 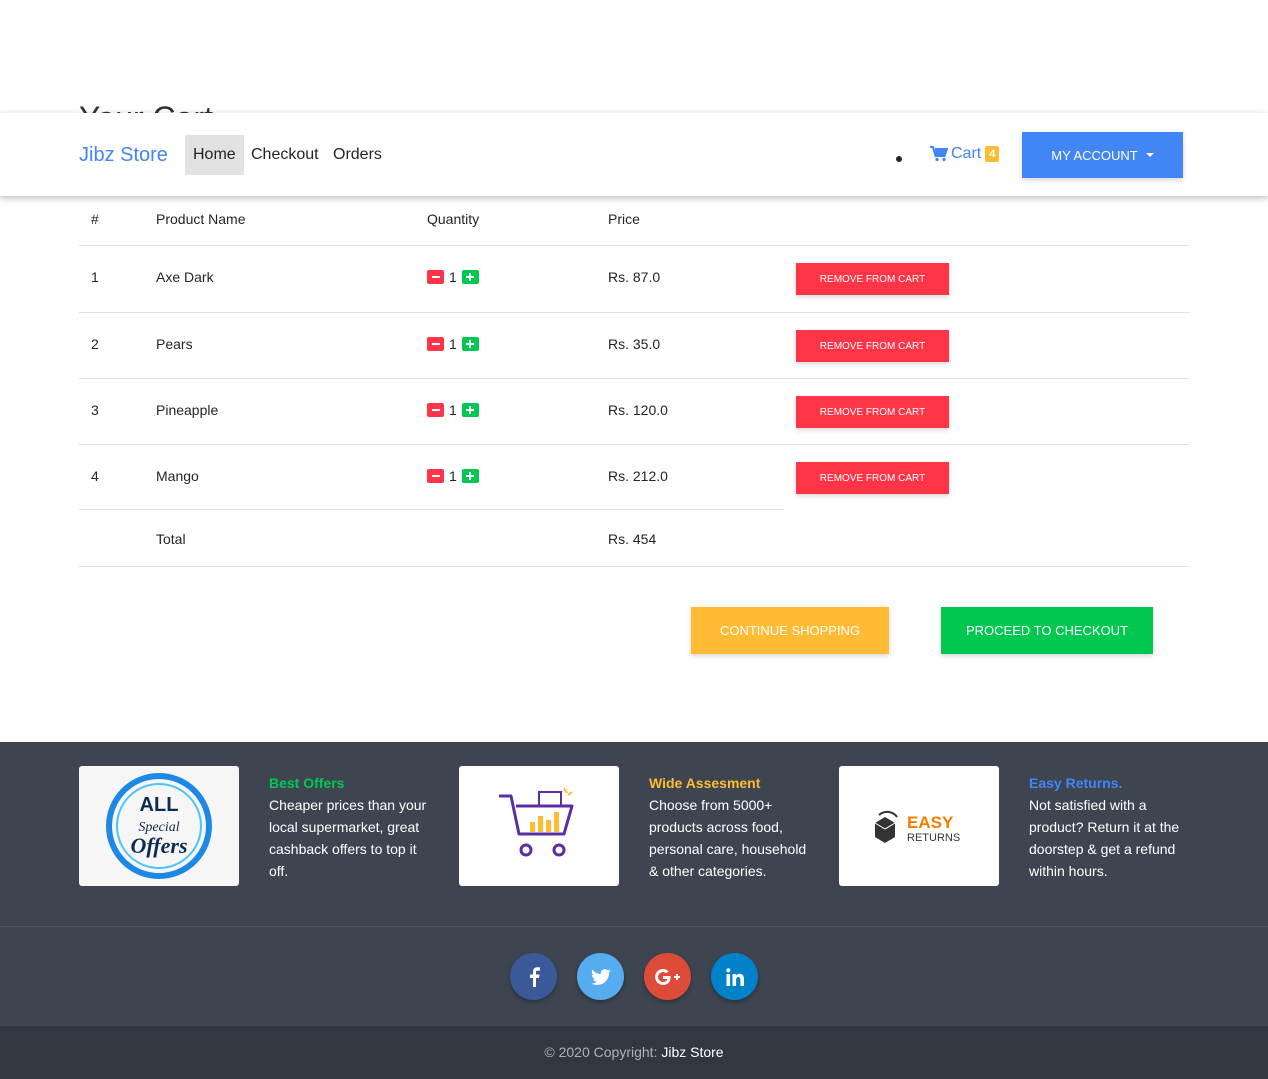 What do you see at coordinates (123, 155) in the screenshot?
I see `brand-link: Jibz Store` at bounding box center [123, 155].